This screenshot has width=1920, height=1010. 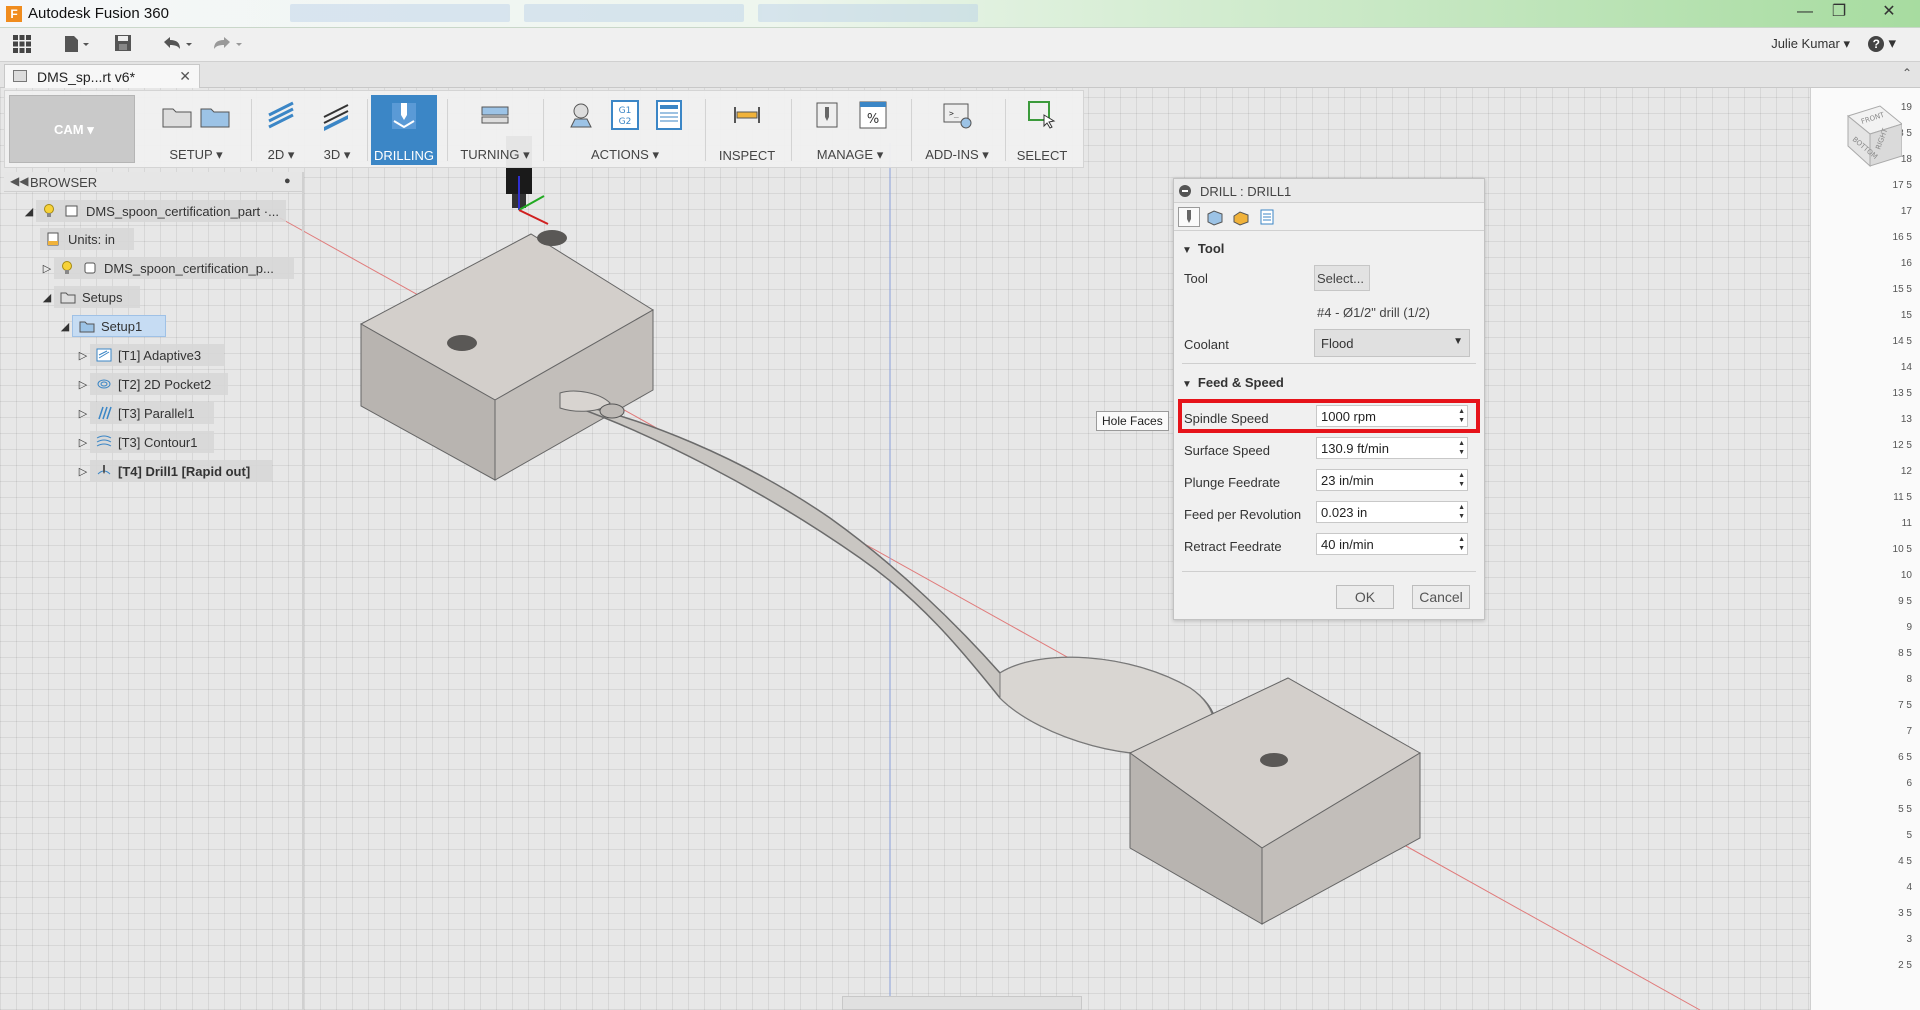 What do you see at coordinates (1233, 382) in the screenshot?
I see `feed-speed-section-header: ▼ Feed & Speed` at bounding box center [1233, 382].